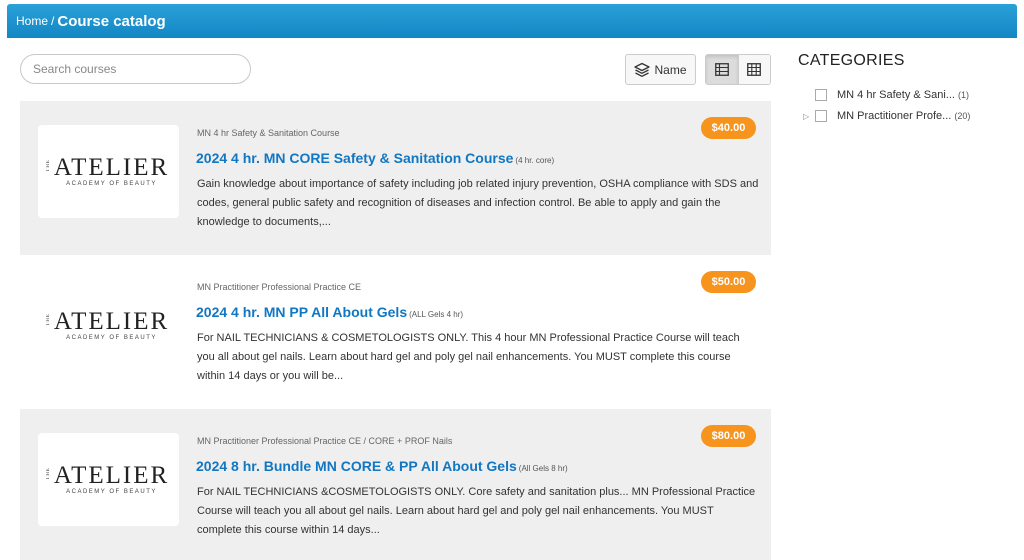 Image resolution: width=1024 pixels, height=560 pixels. I want to click on sort-by-name-button: Name, so click(660, 69).